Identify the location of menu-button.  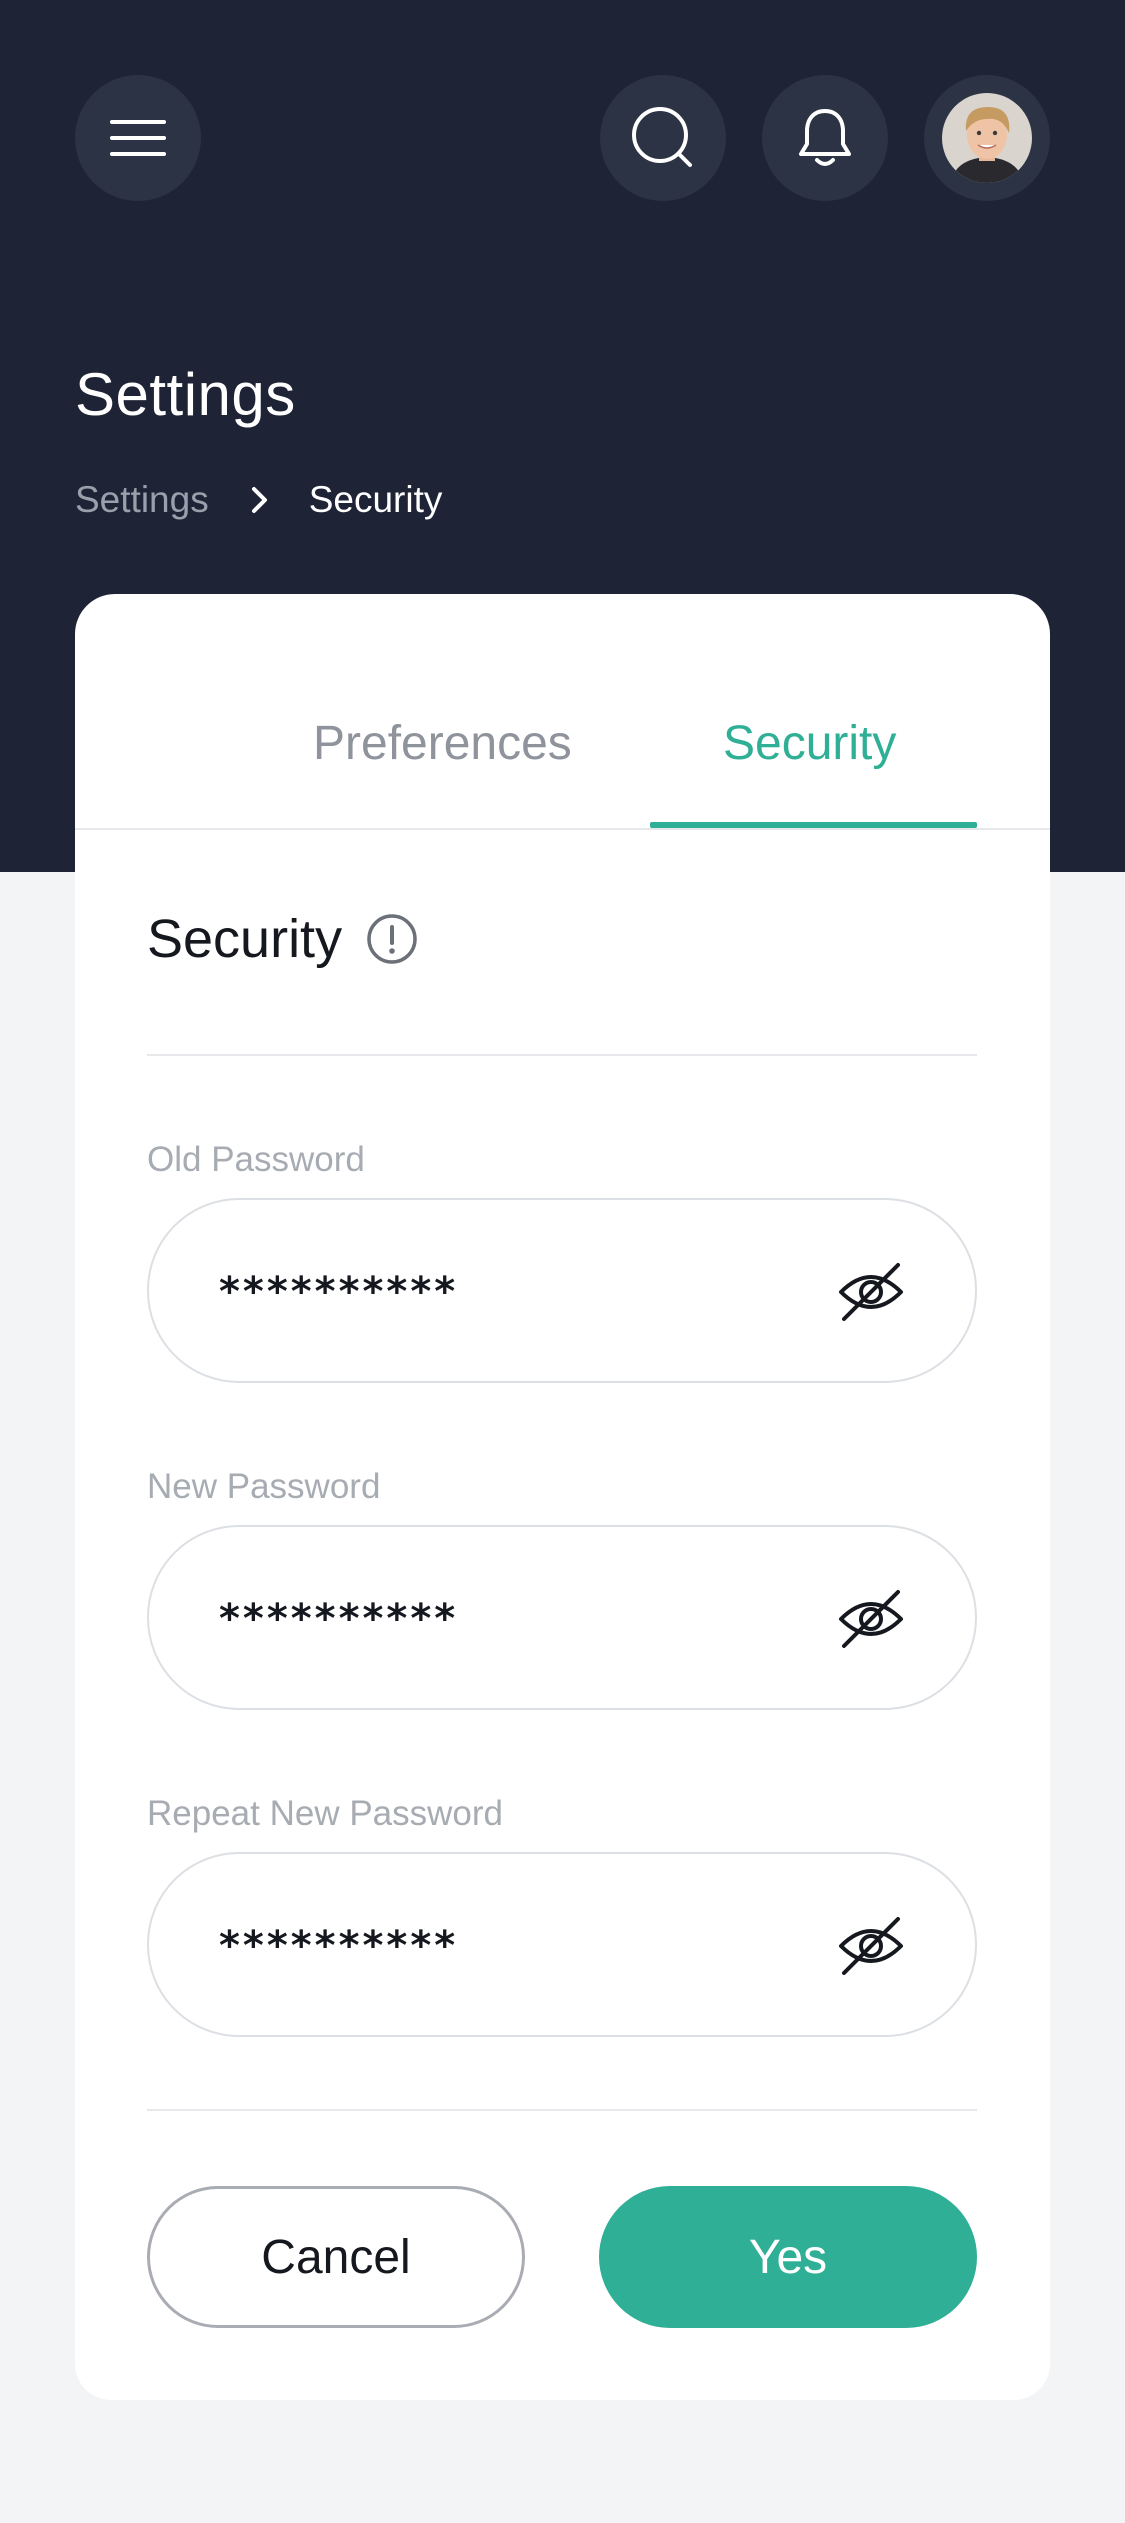
(138, 138).